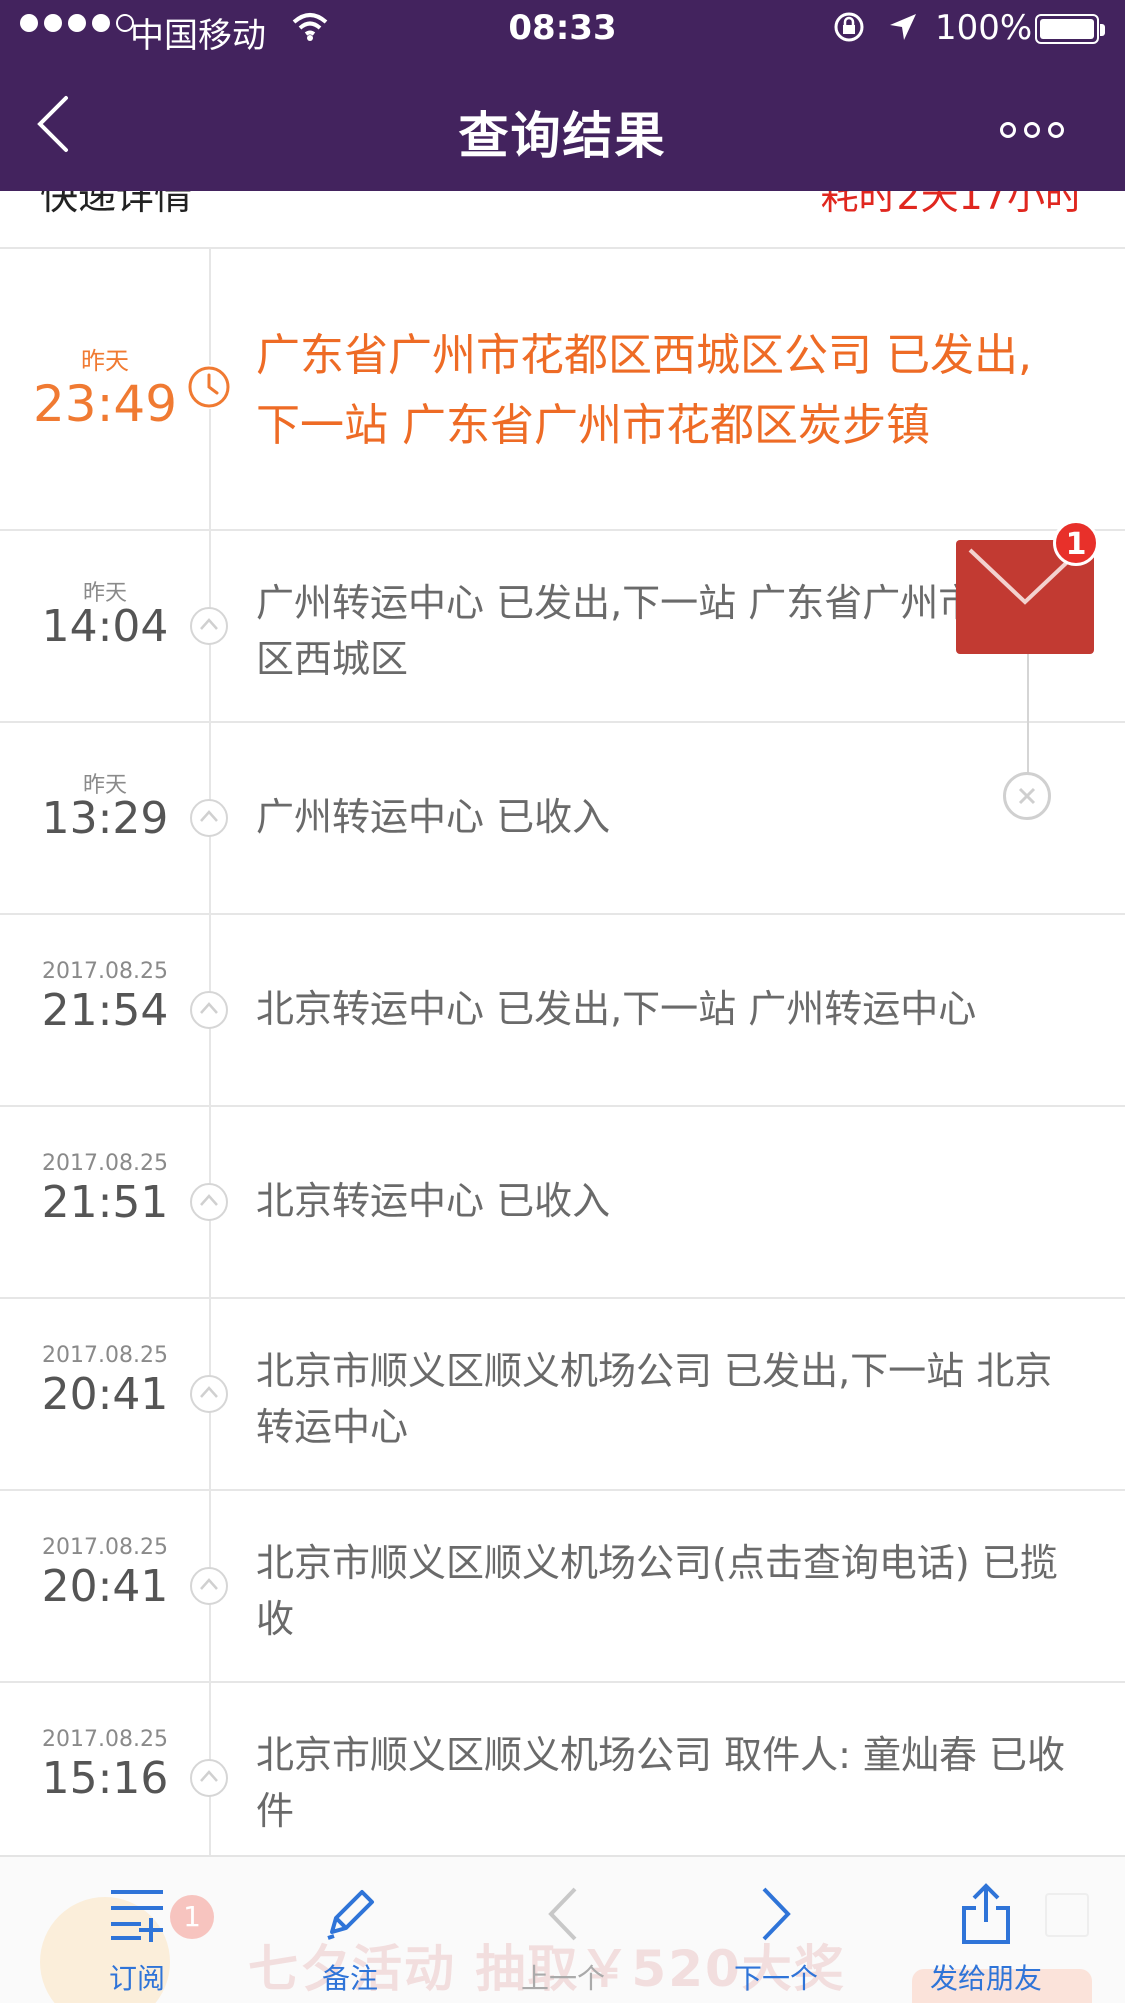 This screenshot has width=1125, height=2003. What do you see at coordinates (661, 1783) in the screenshot?
I see `event-text: 北京市顺义区顺义机场公司 取件人: 童灿春 已收件` at bounding box center [661, 1783].